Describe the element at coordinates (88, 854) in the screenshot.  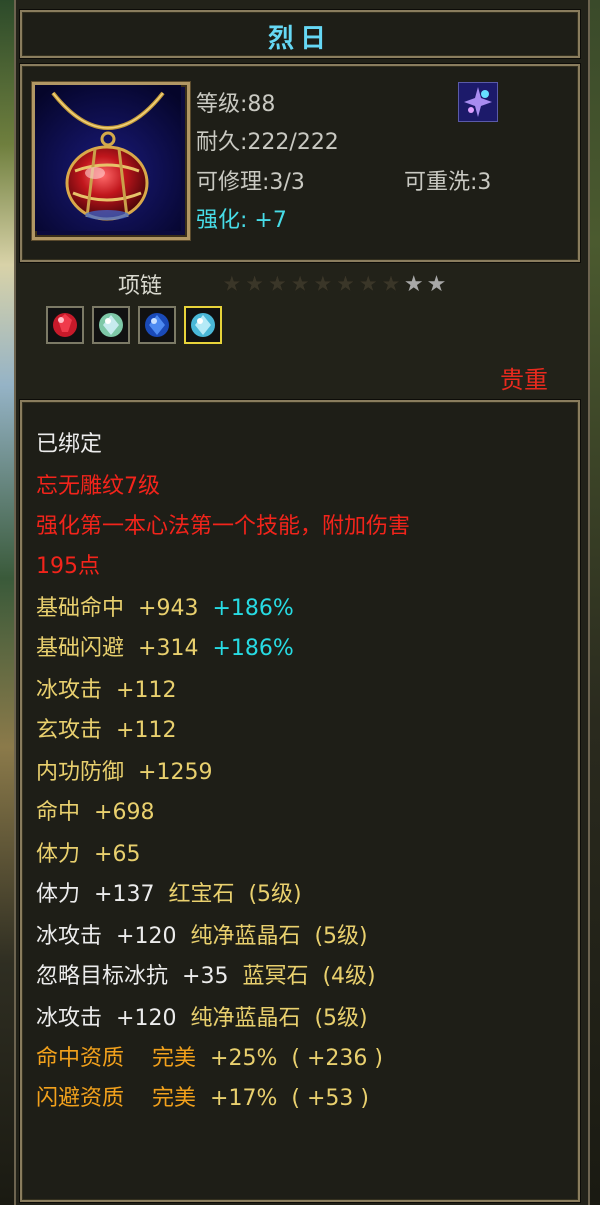
I see `attr-stamina: 体力 +65` at that location.